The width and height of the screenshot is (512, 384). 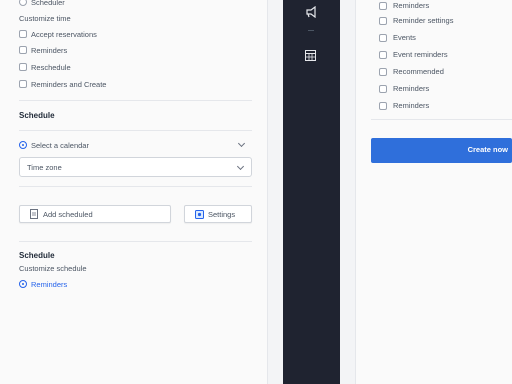 What do you see at coordinates (23, 145) in the screenshot?
I see `calendar-radio` at bounding box center [23, 145].